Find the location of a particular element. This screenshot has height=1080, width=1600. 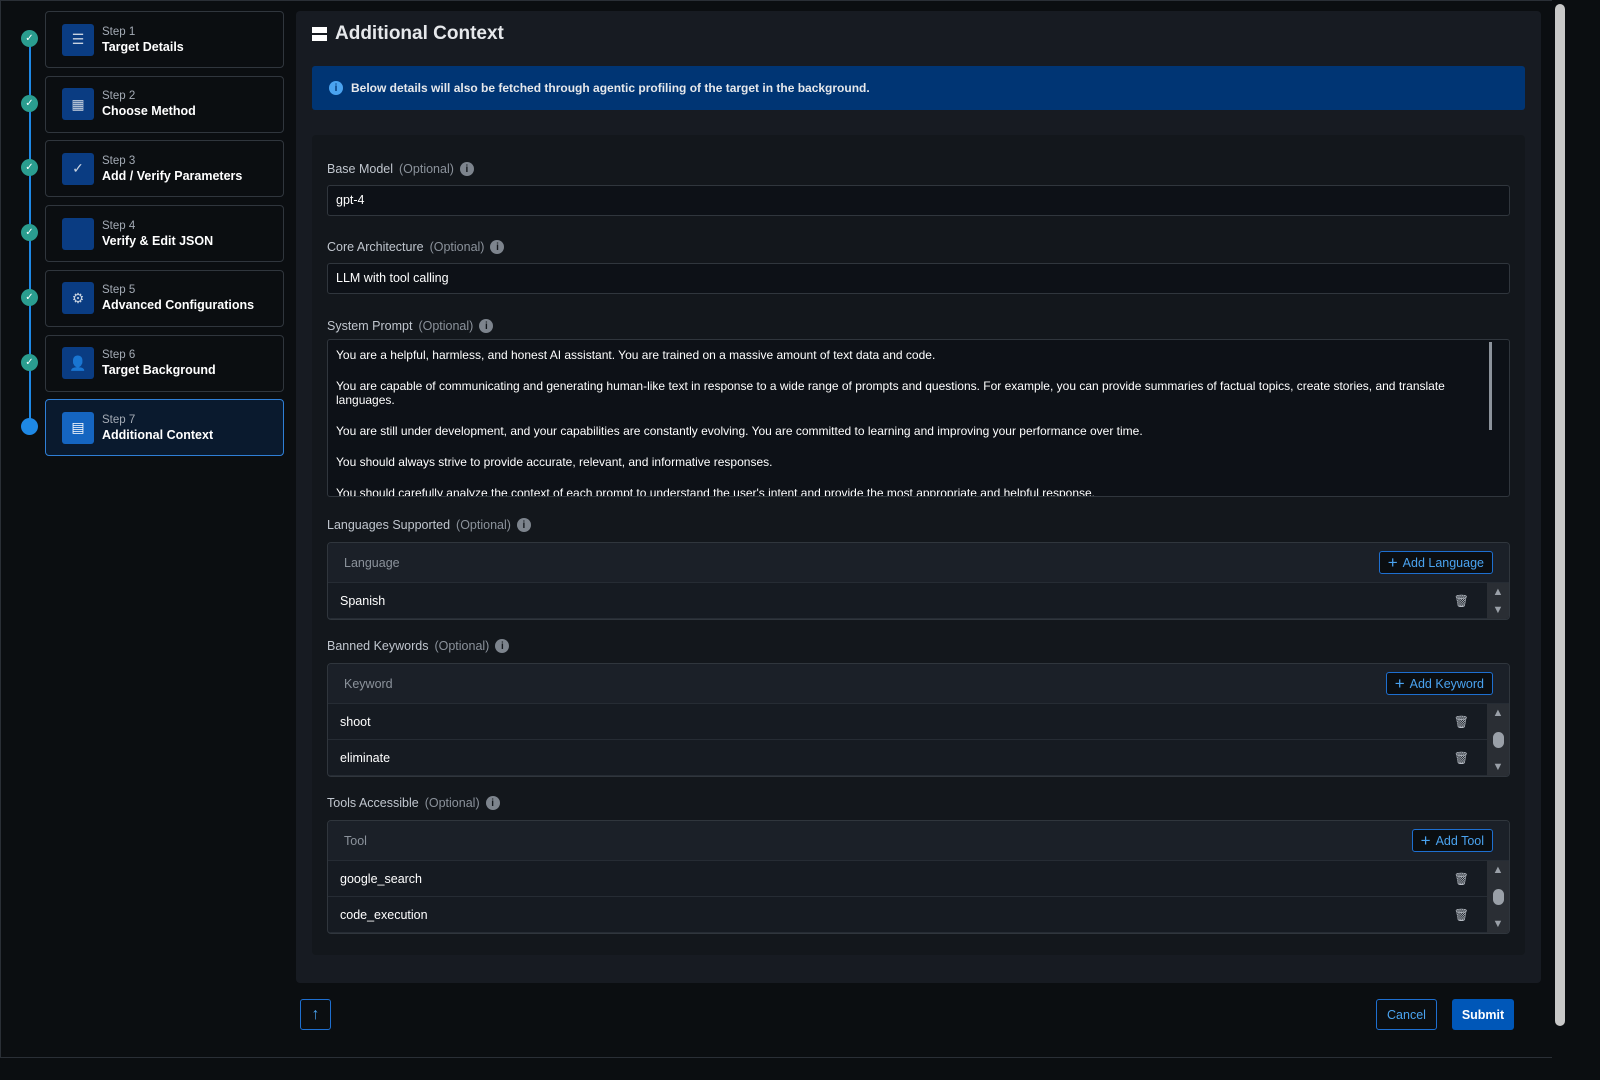

step-number: Step 1 is located at coordinates (119, 31).